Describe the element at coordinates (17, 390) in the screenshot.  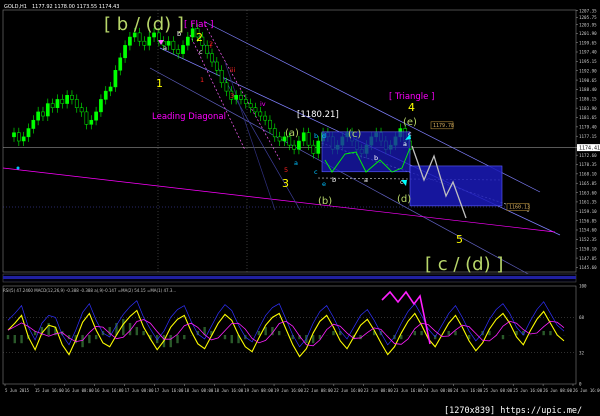
I see `time-tick-label: 5 Jun 2015` at that location.